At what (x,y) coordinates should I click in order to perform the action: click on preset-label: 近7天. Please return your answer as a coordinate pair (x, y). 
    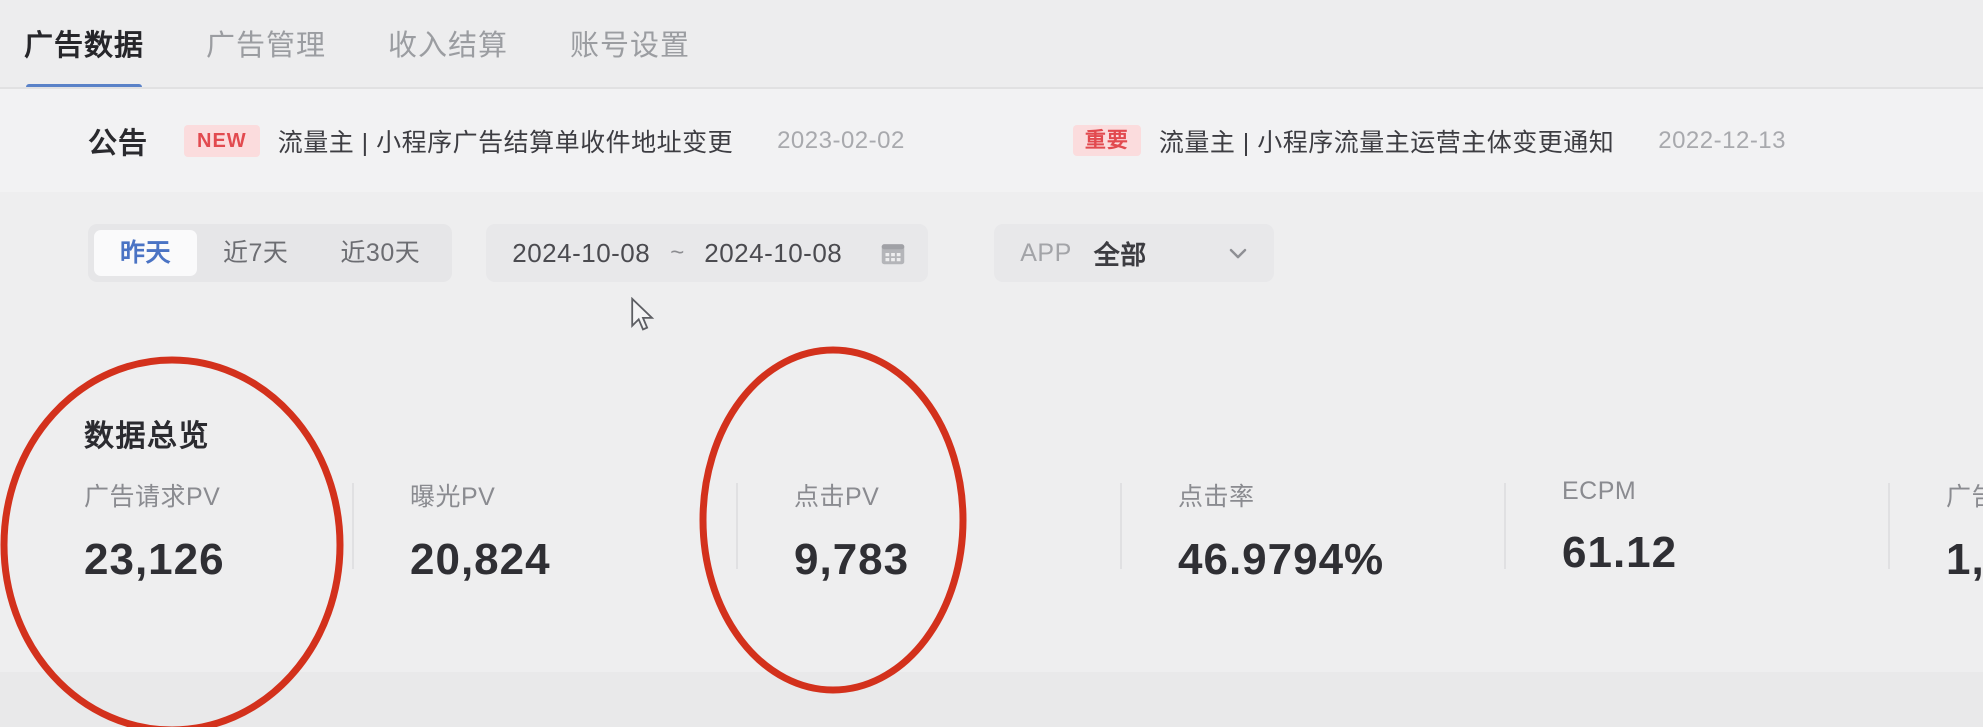
    Looking at the image, I should click on (256, 253).